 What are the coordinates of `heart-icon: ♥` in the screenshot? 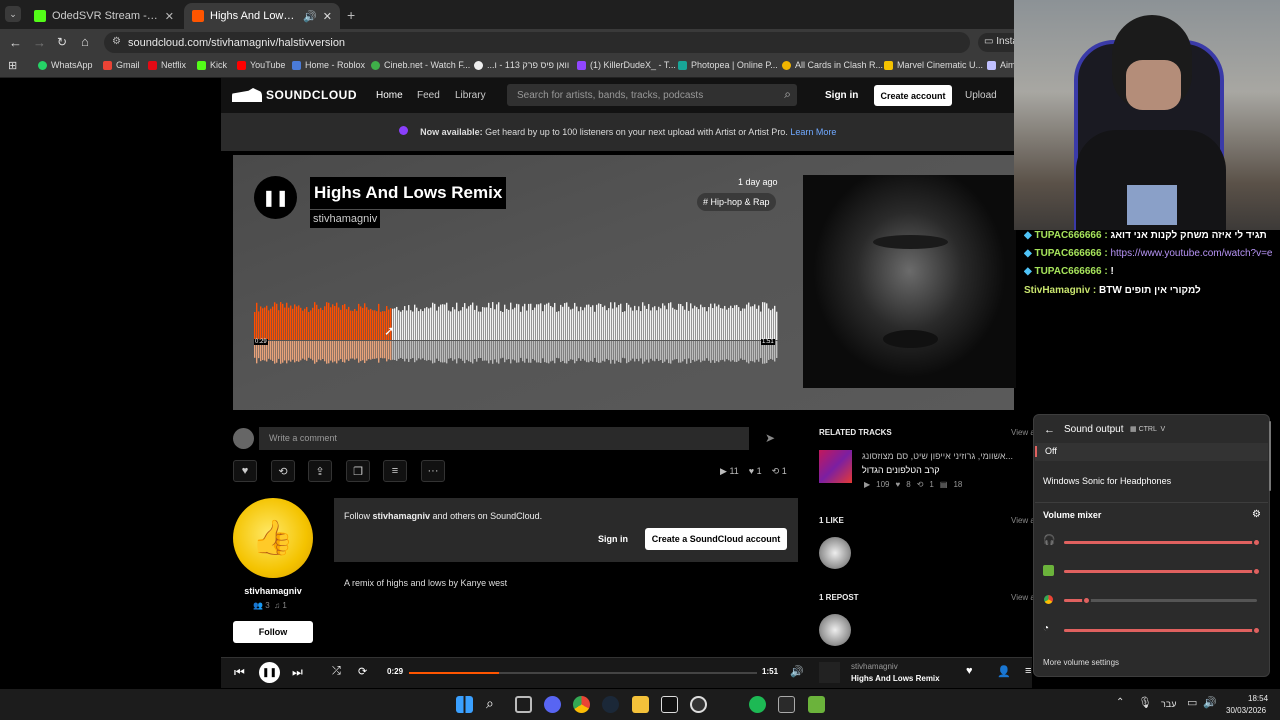 It's located at (969, 671).